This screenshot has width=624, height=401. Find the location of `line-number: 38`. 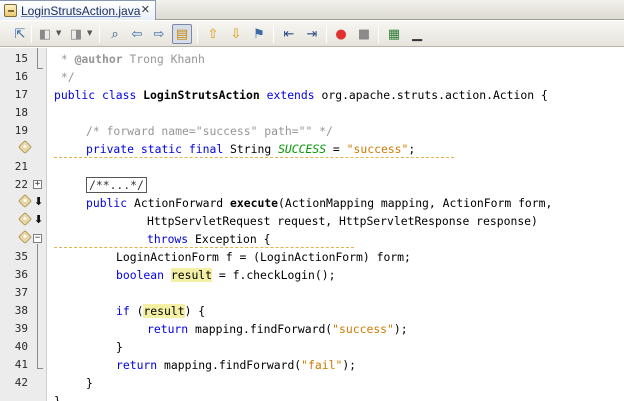

line-number: 38 is located at coordinates (21, 310).